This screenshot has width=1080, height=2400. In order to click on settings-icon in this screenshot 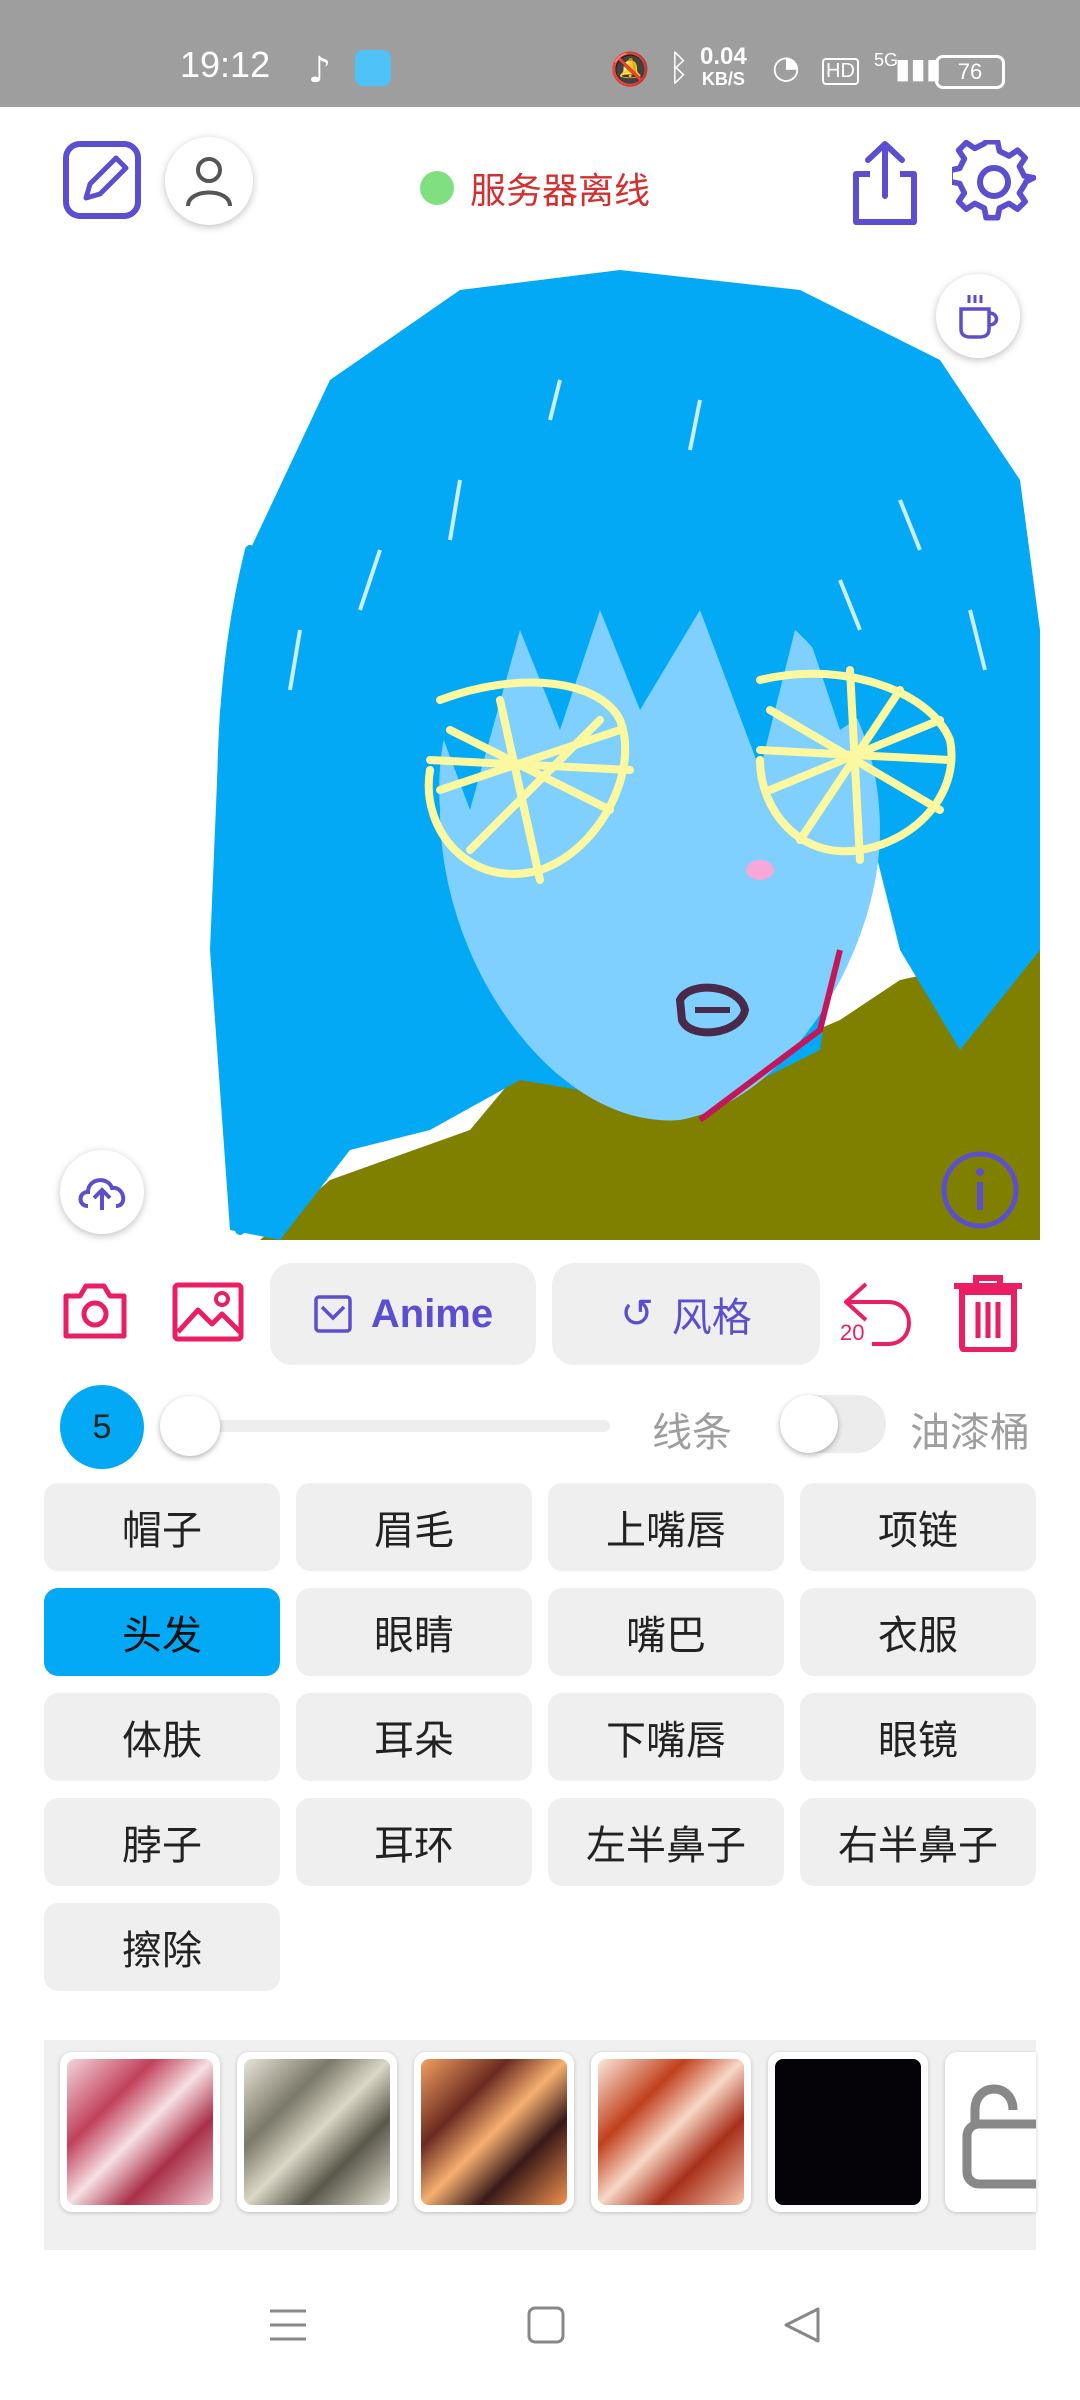, I will do `click(992, 181)`.